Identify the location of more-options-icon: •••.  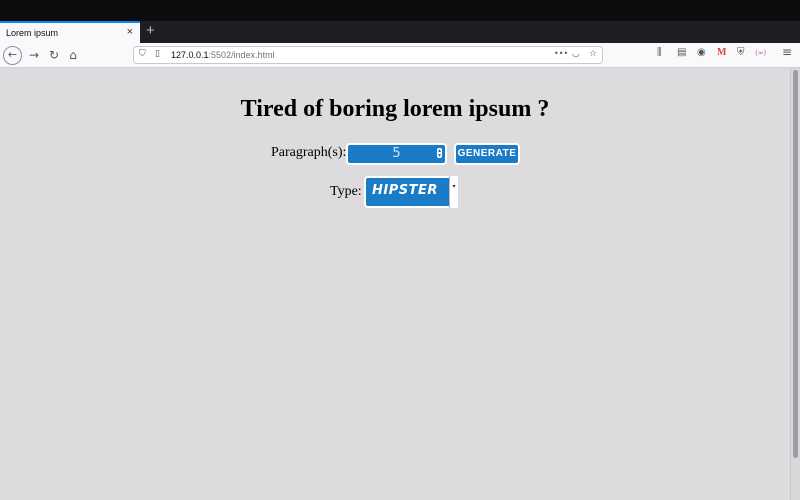
(561, 53).